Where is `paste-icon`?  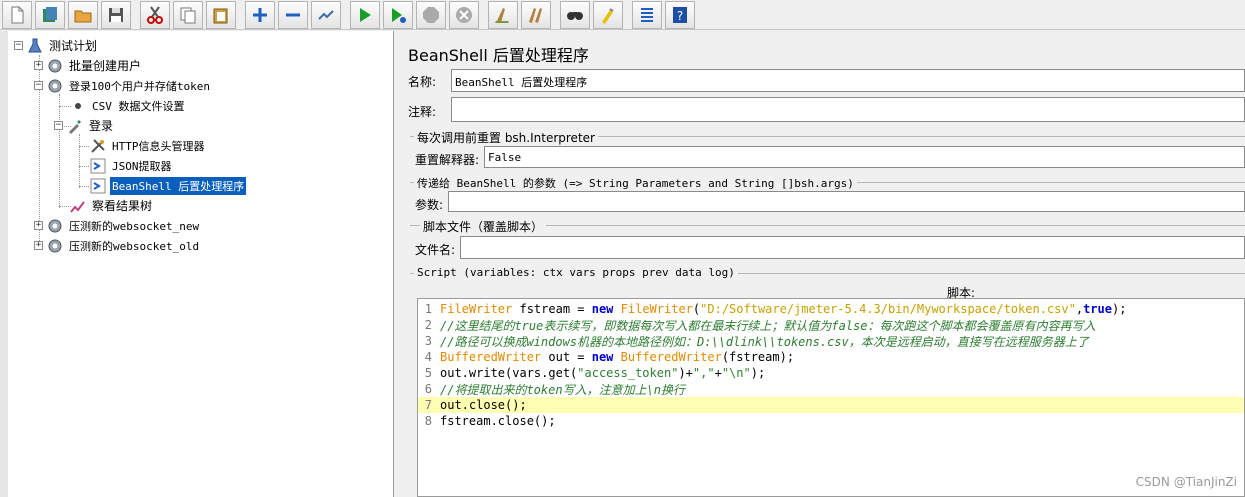 paste-icon is located at coordinates (220, 15).